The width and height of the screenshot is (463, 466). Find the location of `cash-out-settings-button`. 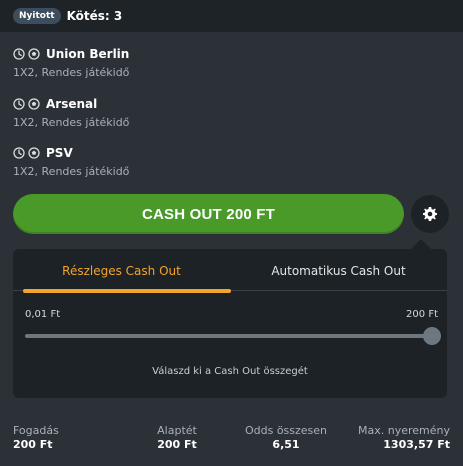

cash-out-settings-button is located at coordinates (430, 214).